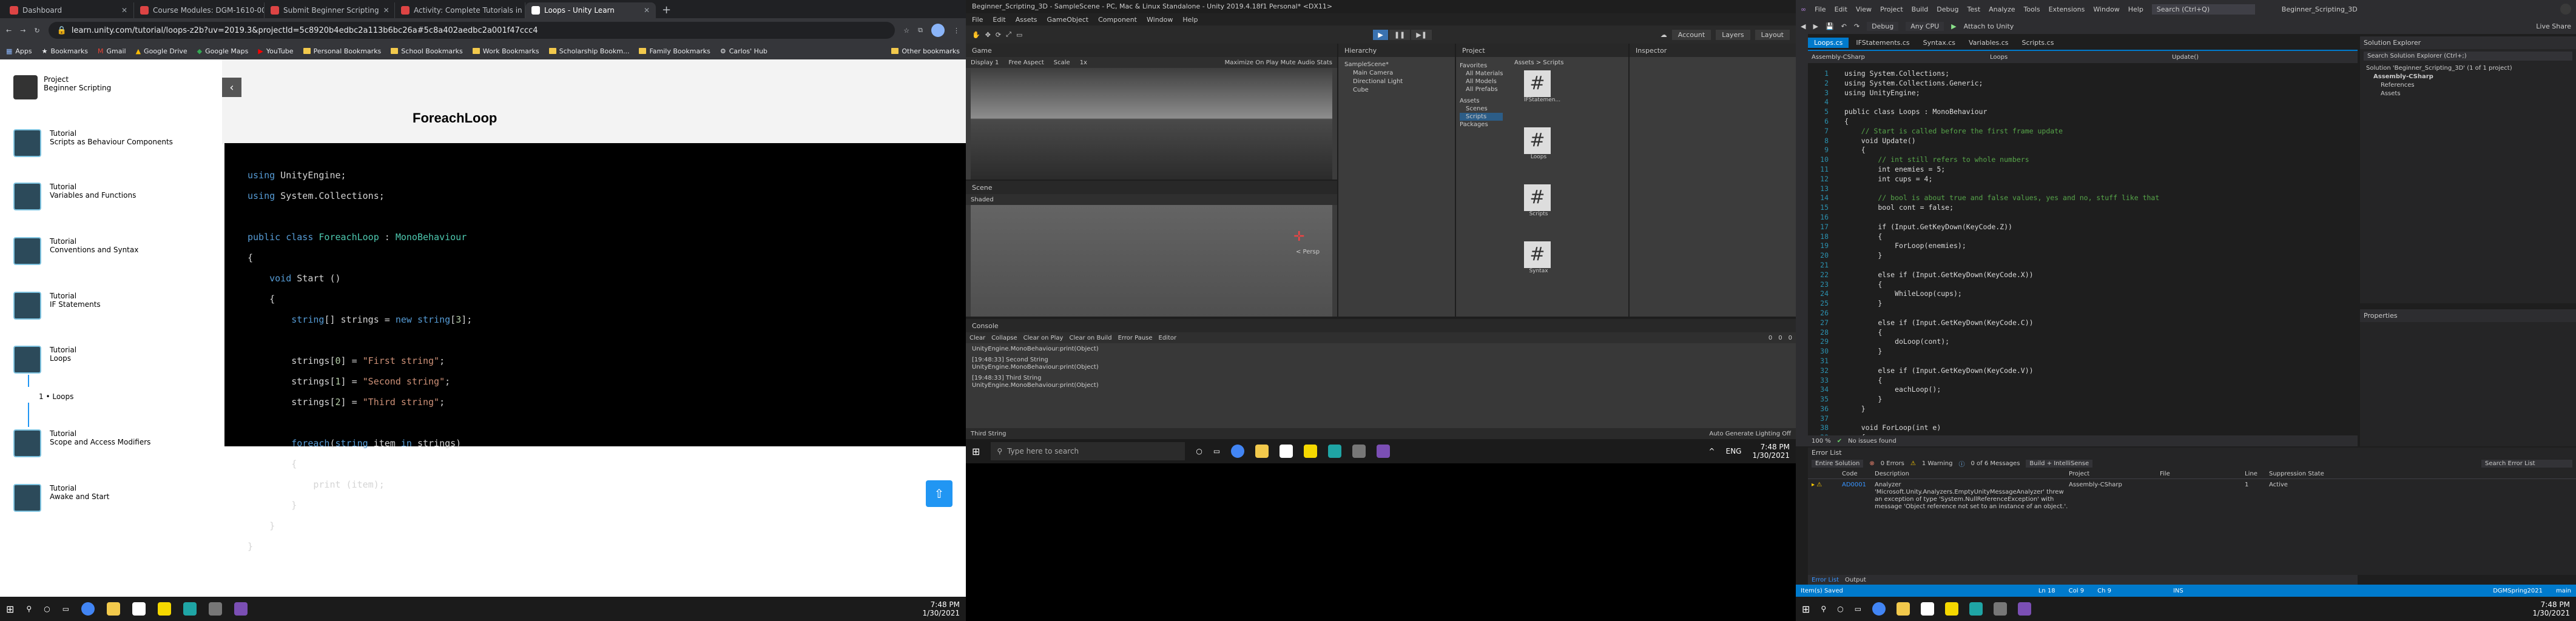 The width and height of the screenshot is (2576, 621). Describe the element at coordinates (1733, 34) in the screenshot. I see `layers-dropdown: Layers` at that location.